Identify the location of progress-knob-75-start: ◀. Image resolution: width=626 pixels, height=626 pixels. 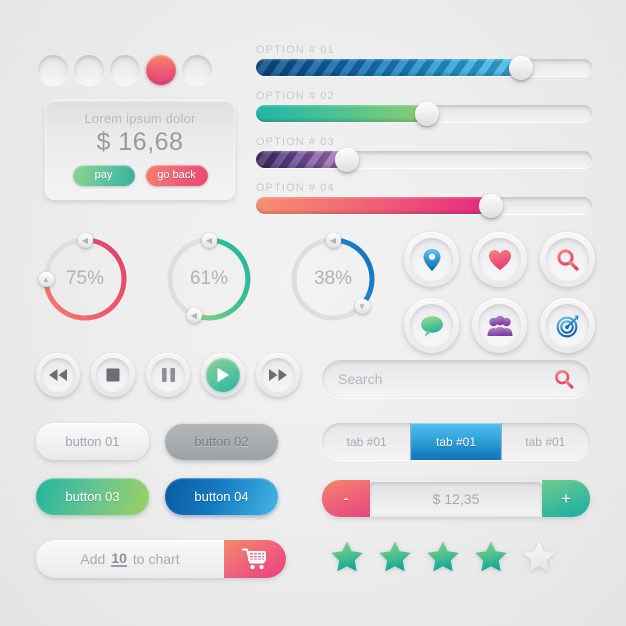
(85, 240).